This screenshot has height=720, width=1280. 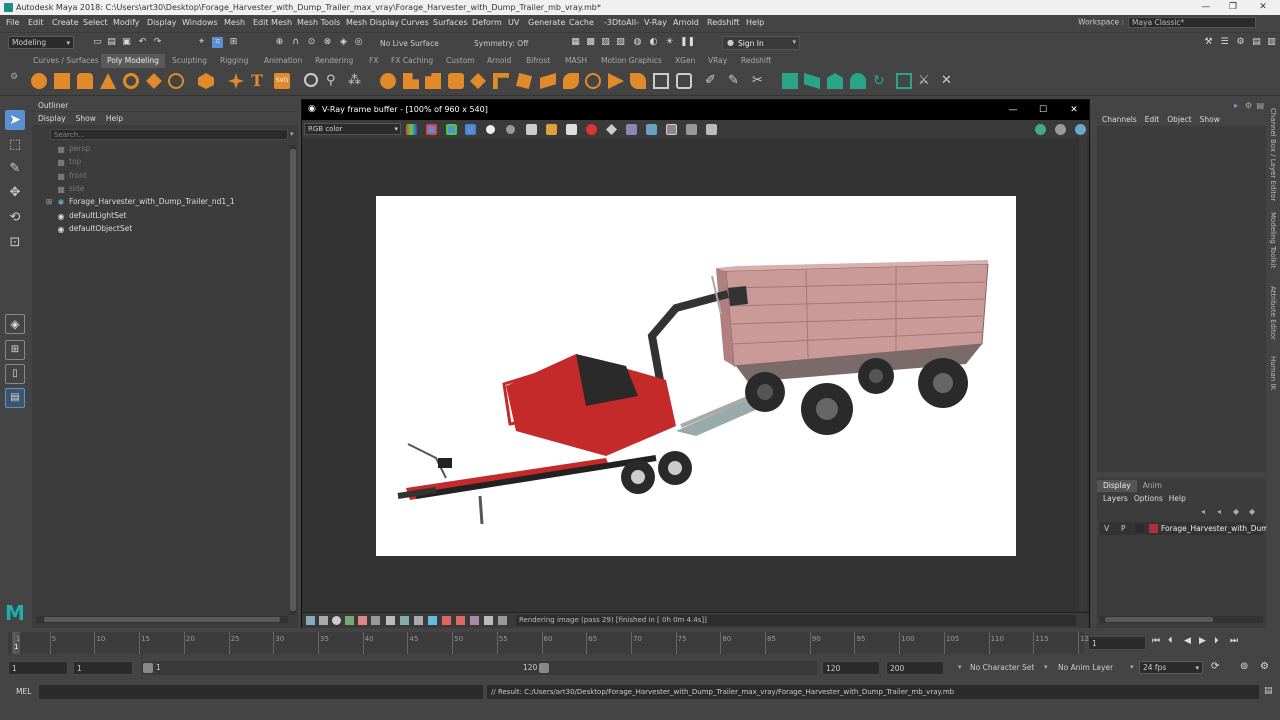 I want to click on outliner-scrollbar, so click(x=293, y=380).